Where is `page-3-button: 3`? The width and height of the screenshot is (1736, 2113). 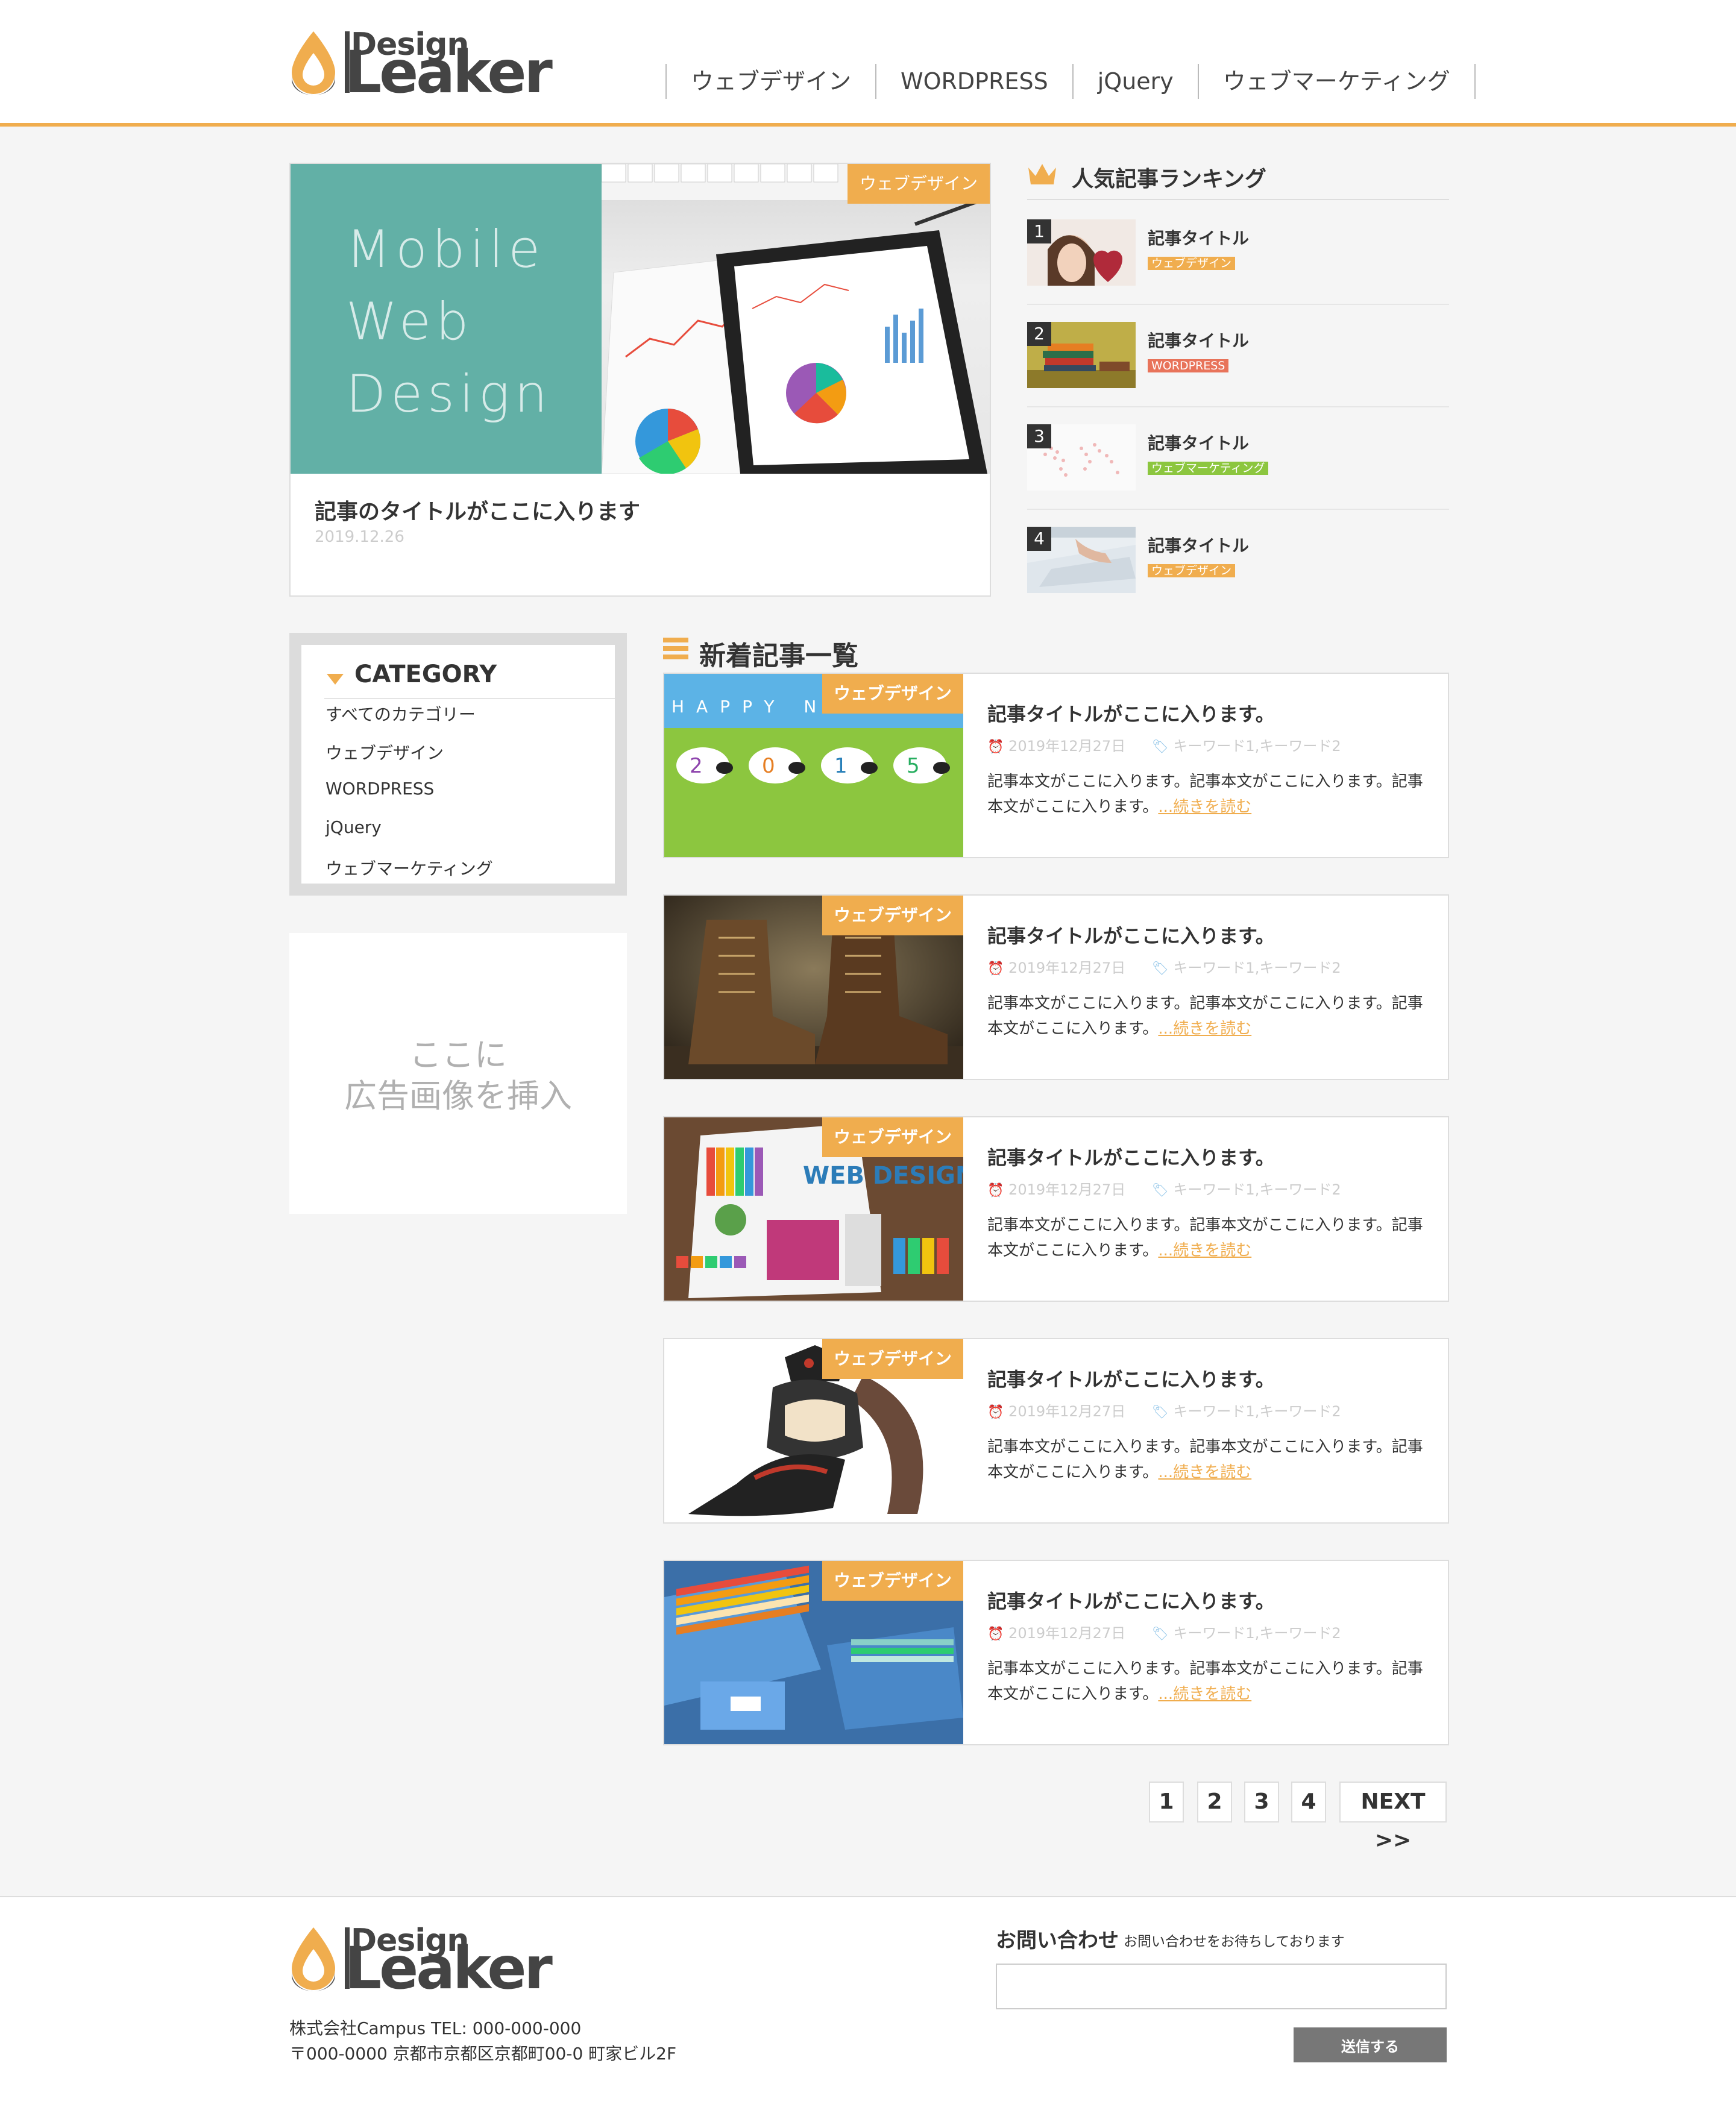
page-3-button: 3 is located at coordinates (1261, 1802).